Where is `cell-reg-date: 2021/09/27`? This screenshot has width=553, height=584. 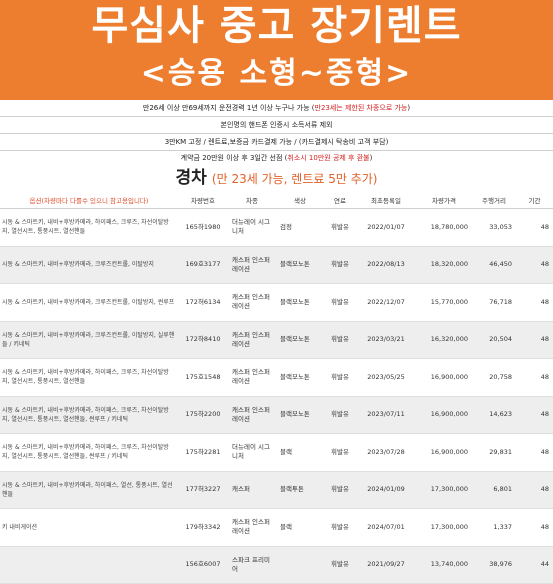
cell-reg-date: 2021/09/27 is located at coordinates (386, 565).